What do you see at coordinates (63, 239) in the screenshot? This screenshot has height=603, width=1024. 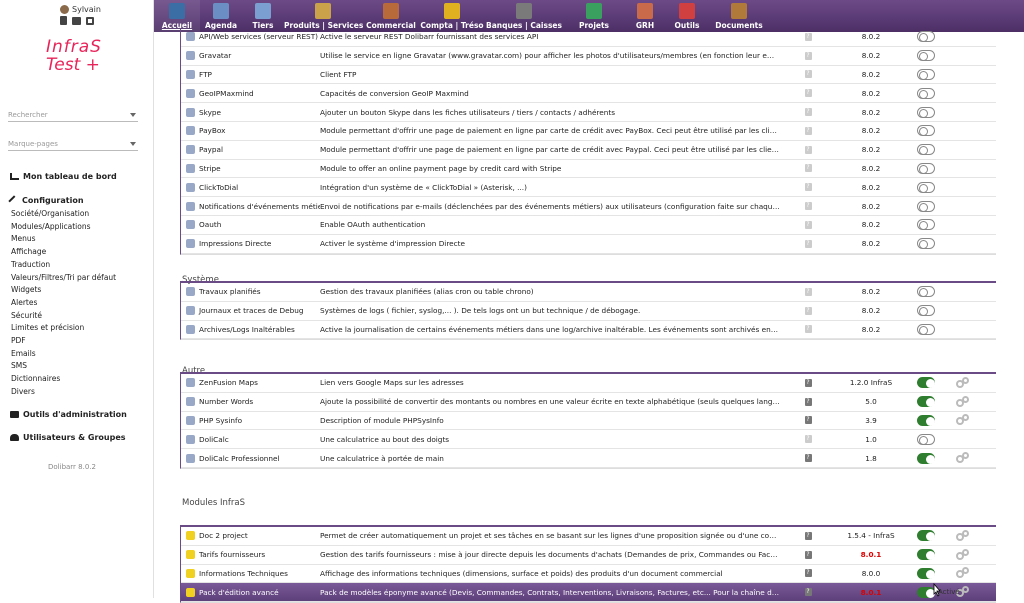 I see `config-menu-item: Menus` at bounding box center [63, 239].